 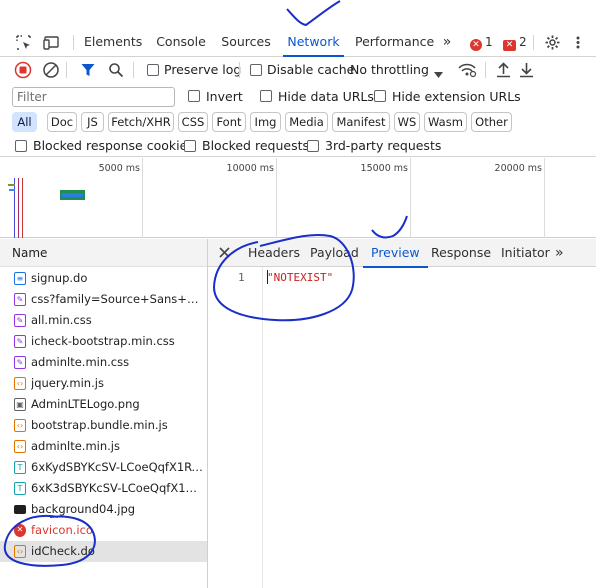 I want to click on checkmark-annotation, so click(x=313, y=13).